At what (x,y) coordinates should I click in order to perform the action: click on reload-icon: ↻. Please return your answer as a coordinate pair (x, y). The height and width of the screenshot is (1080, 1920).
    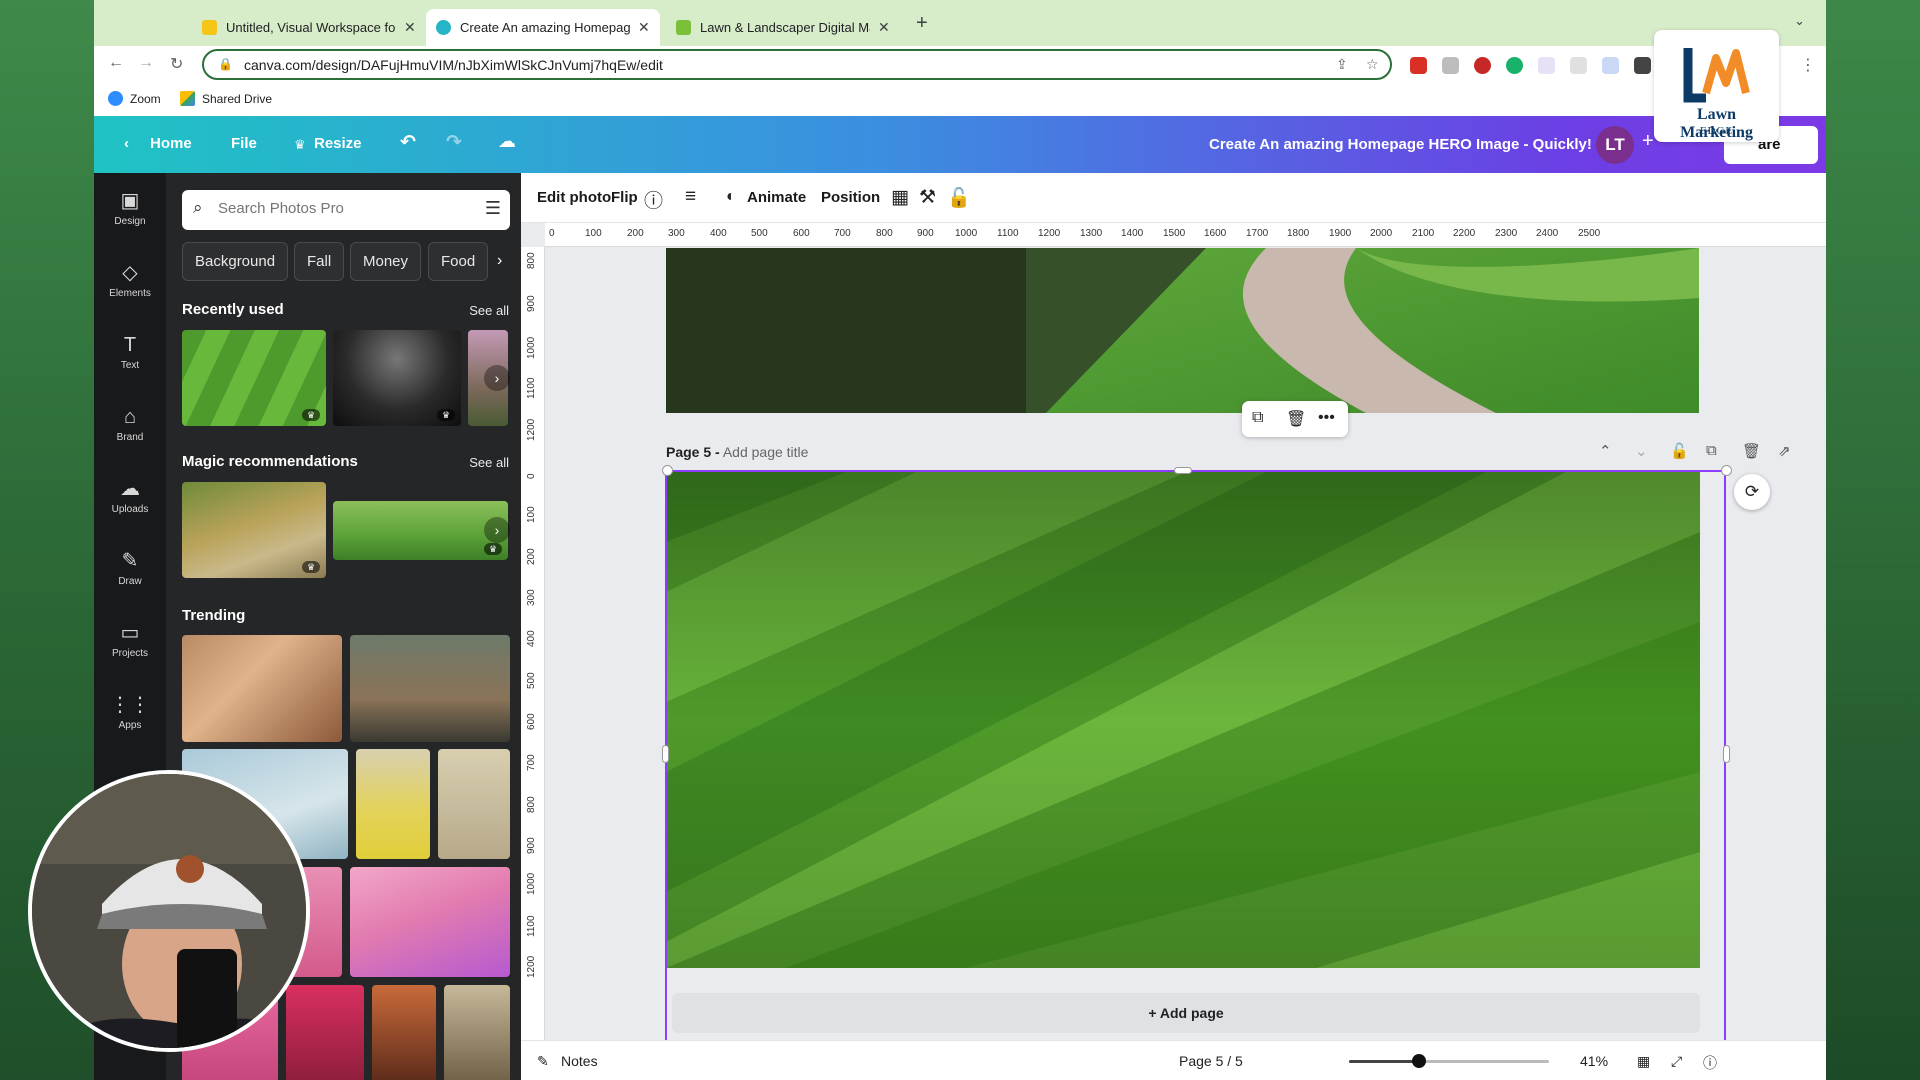
    Looking at the image, I should click on (176, 64).